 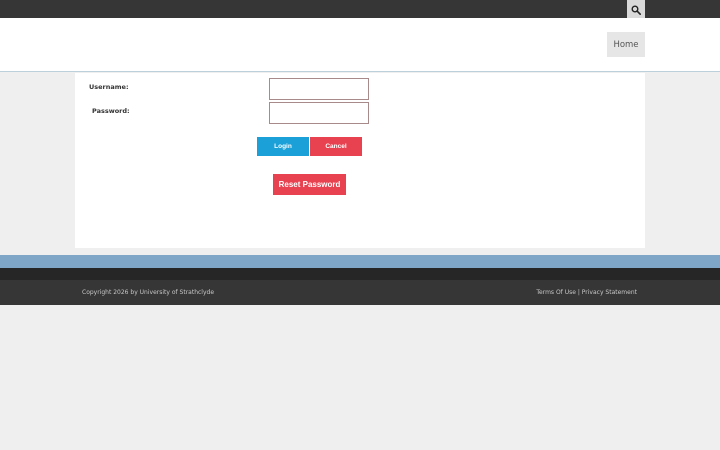 I want to click on search-icon, so click(x=636, y=9).